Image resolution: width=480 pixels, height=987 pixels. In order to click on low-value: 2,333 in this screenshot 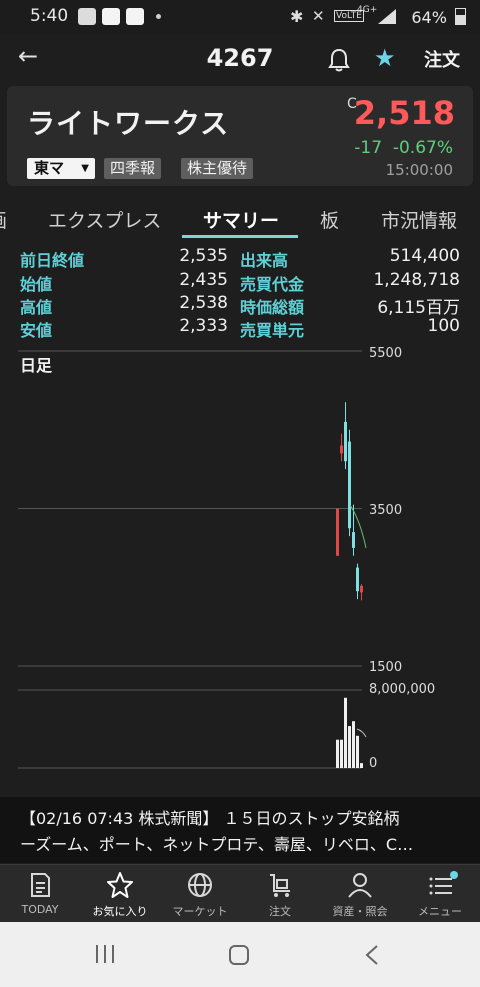, I will do `click(203, 326)`.